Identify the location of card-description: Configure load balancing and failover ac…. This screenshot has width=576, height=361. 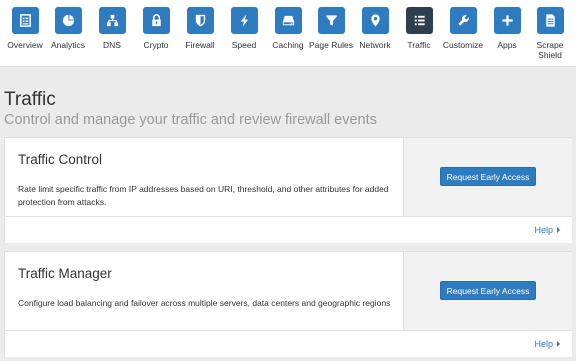
(204, 303).